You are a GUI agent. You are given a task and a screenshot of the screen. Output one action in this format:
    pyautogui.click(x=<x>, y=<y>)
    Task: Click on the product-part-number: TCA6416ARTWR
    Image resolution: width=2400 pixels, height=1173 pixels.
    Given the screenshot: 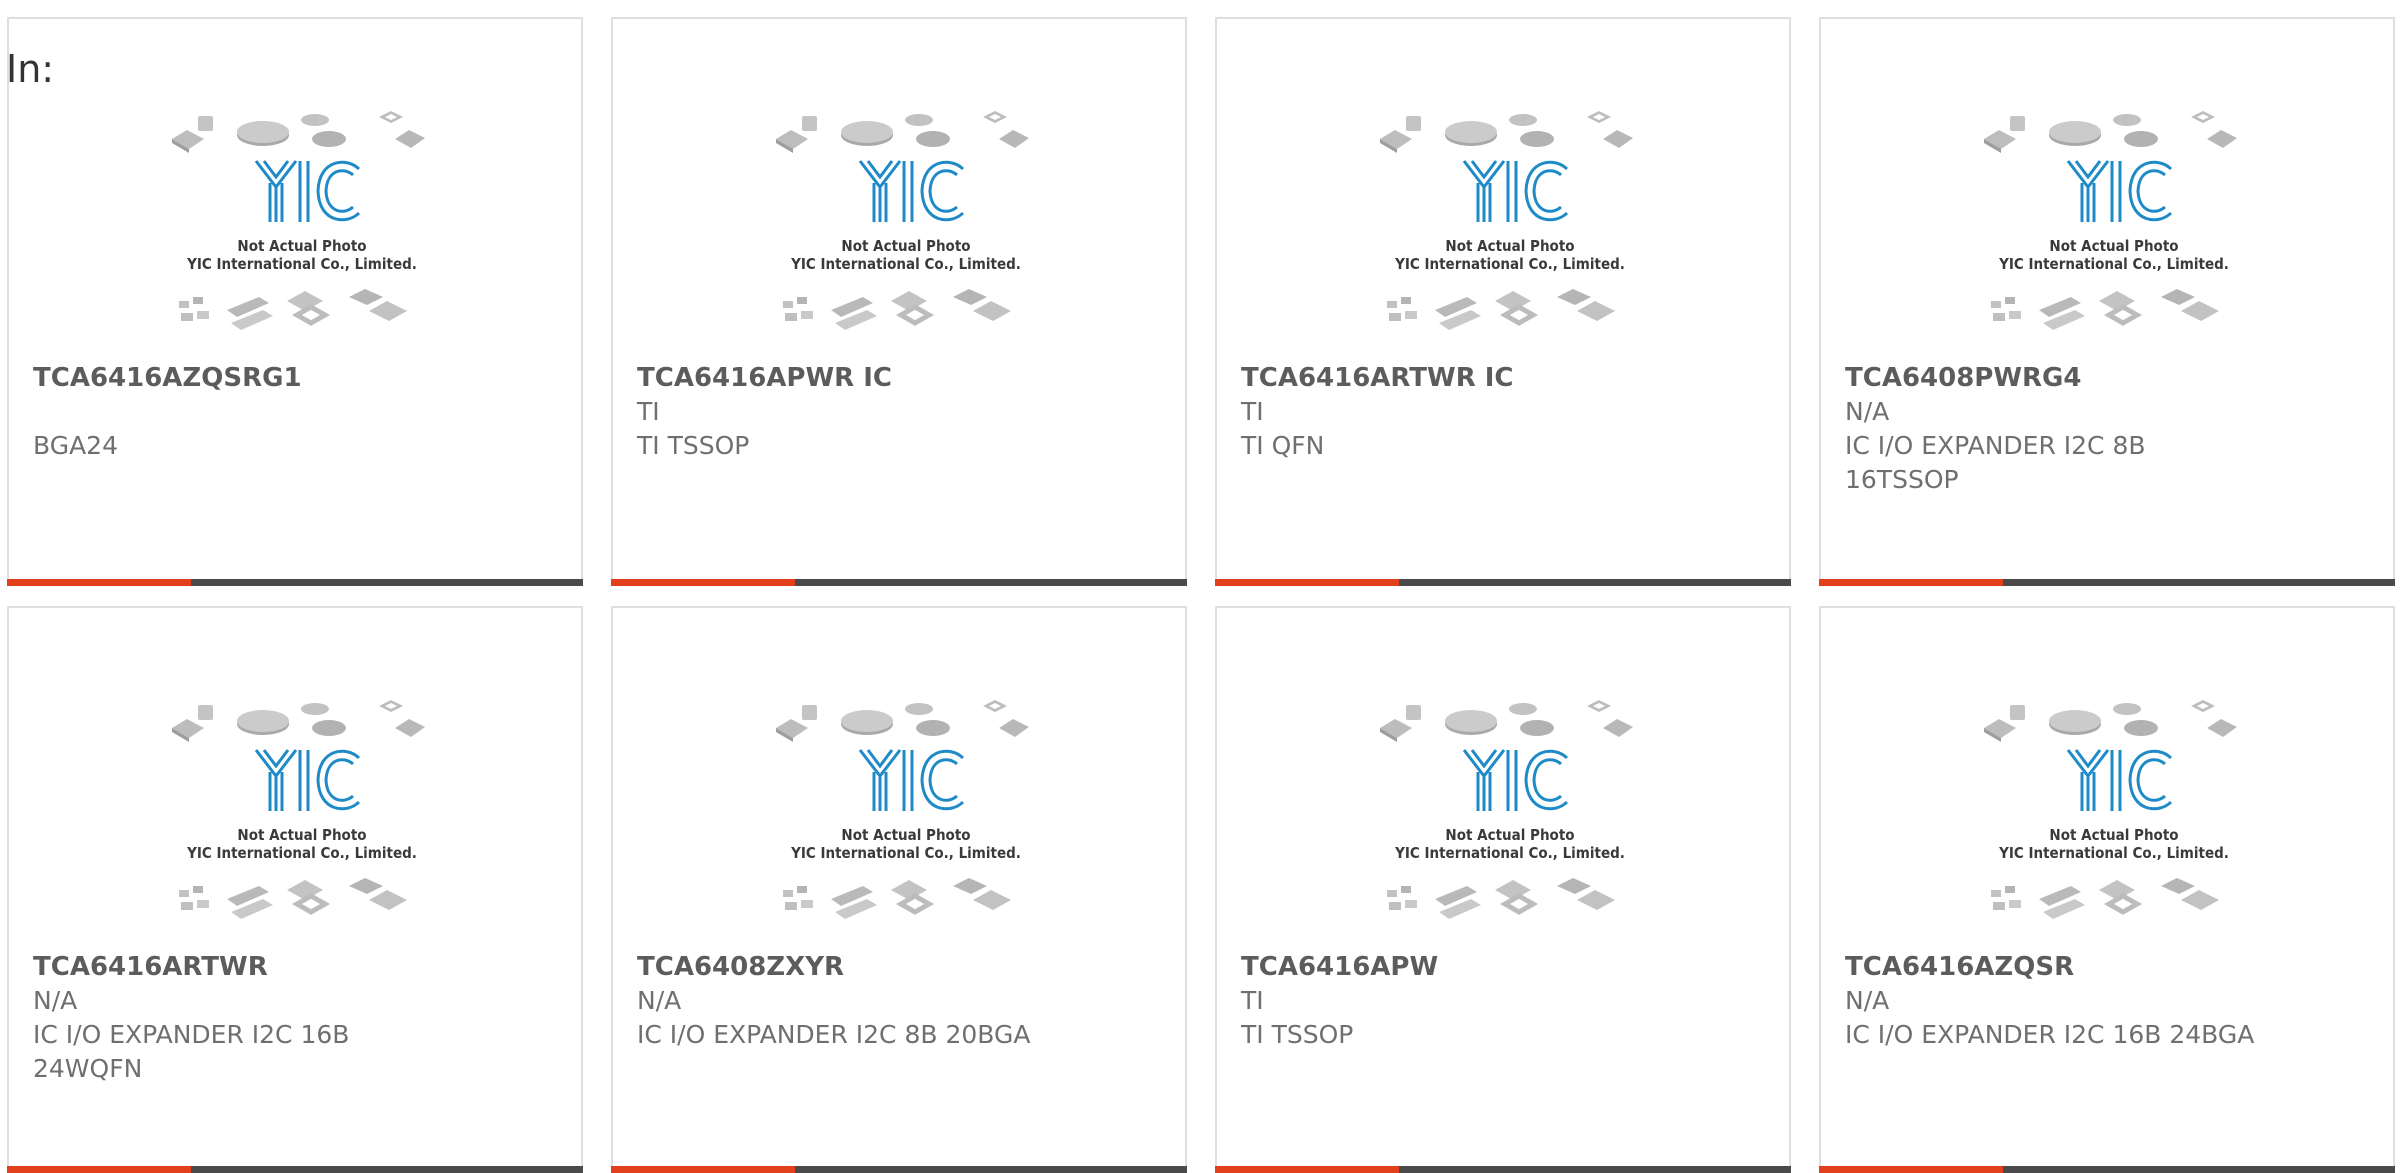 What is the action you would take?
    pyautogui.click(x=295, y=967)
    